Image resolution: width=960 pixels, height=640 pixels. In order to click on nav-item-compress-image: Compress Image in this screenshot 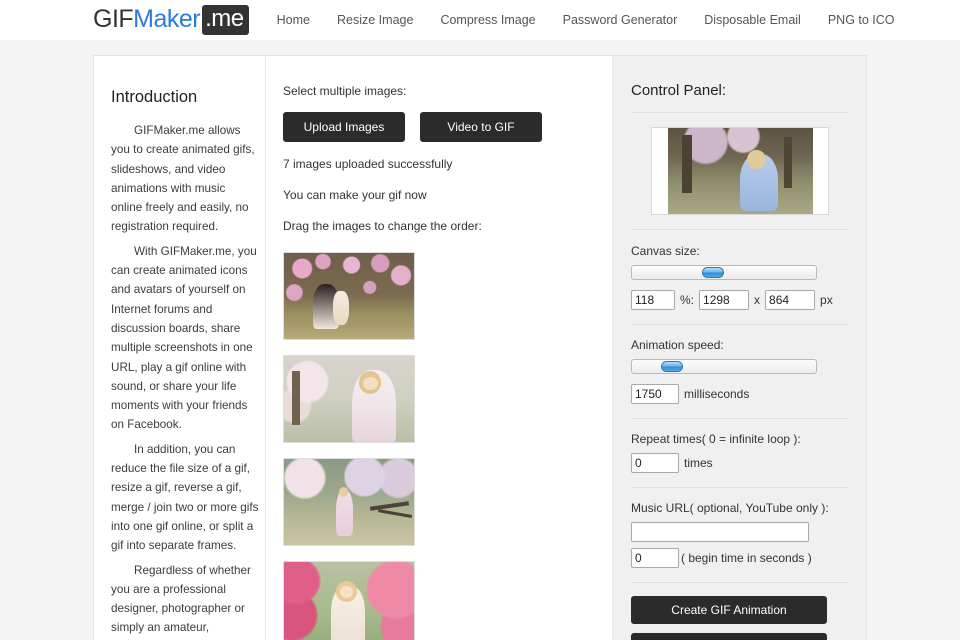, I will do `click(487, 20)`.